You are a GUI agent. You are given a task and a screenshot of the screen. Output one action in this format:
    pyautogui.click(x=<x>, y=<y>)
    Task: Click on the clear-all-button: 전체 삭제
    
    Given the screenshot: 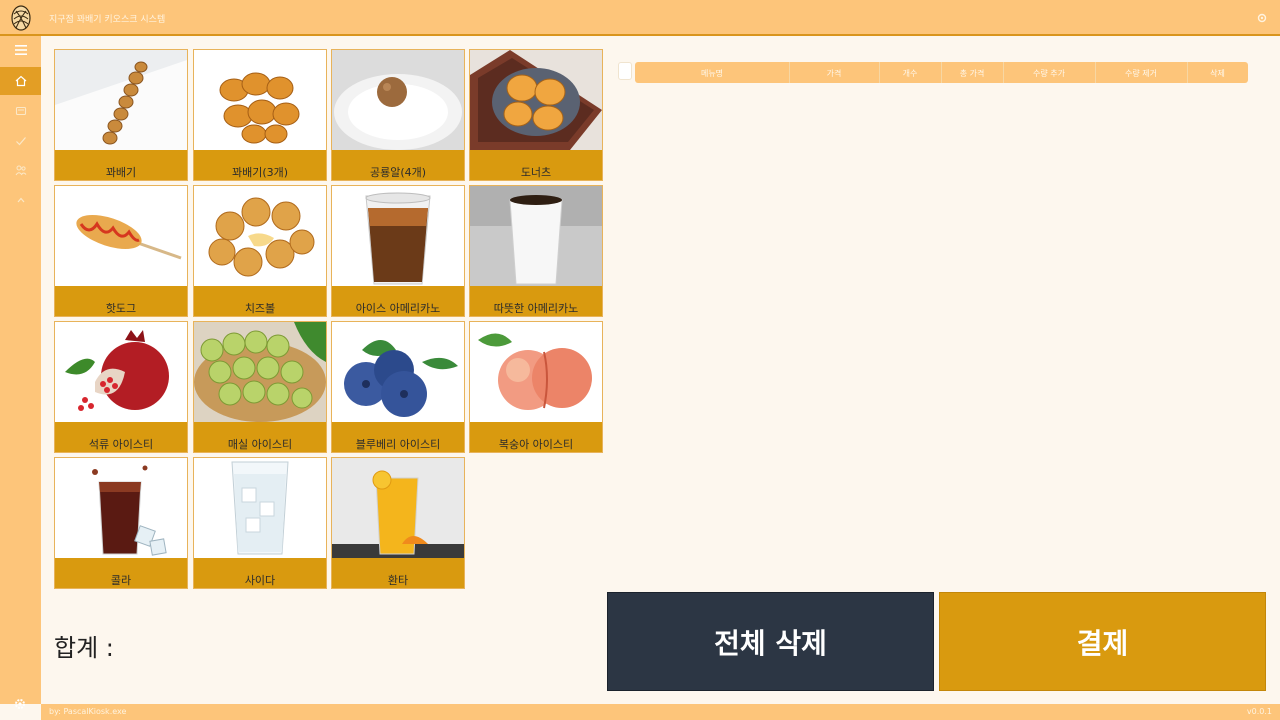 What is the action you would take?
    pyautogui.click(x=770, y=641)
    